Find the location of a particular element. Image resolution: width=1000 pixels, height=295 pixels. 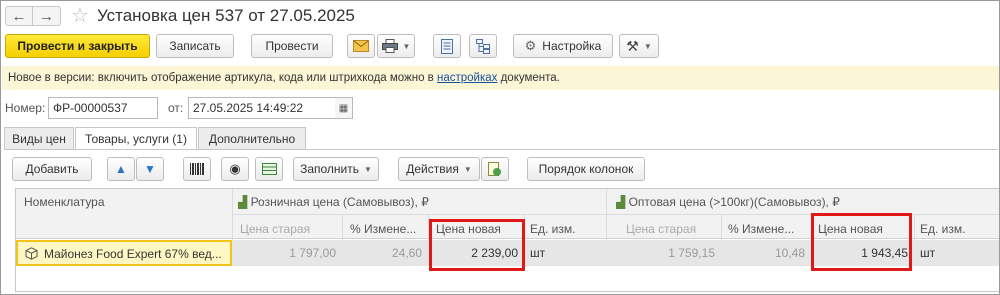

column-retail-old-price: Цена старая is located at coordinates (275, 229).